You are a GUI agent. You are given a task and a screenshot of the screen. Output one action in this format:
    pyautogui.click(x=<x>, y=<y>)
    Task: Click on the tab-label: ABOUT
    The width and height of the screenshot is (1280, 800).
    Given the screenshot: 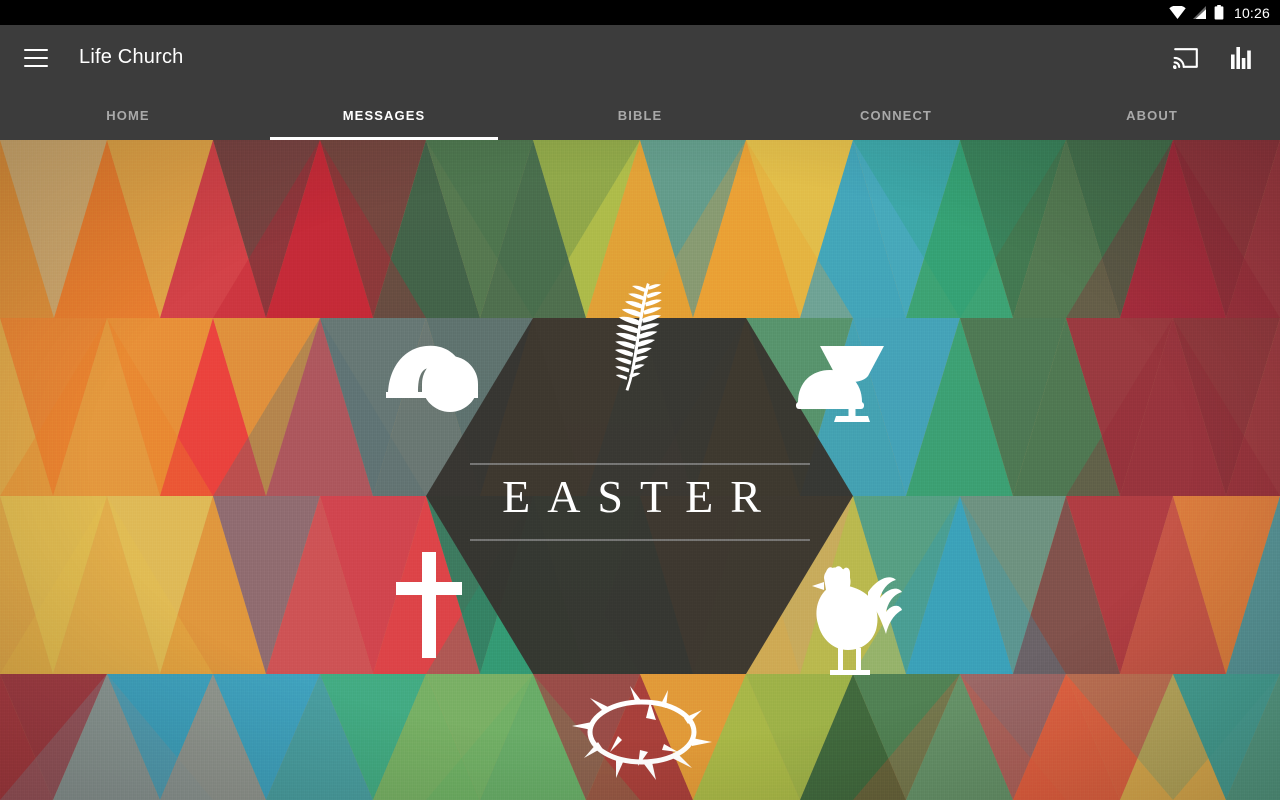 What is the action you would take?
    pyautogui.click(x=1152, y=115)
    